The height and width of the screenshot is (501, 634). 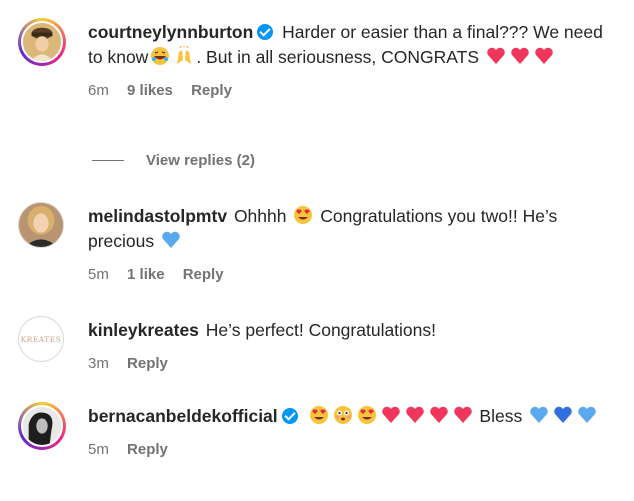 What do you see at coordinates (98, 363) in the screenshot?
I see `comment-time: 3m` at bounding box center [98, 363].